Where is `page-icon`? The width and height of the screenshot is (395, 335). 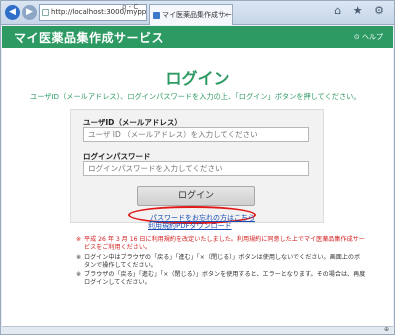
page-icon is located at coordinates (45, 12).